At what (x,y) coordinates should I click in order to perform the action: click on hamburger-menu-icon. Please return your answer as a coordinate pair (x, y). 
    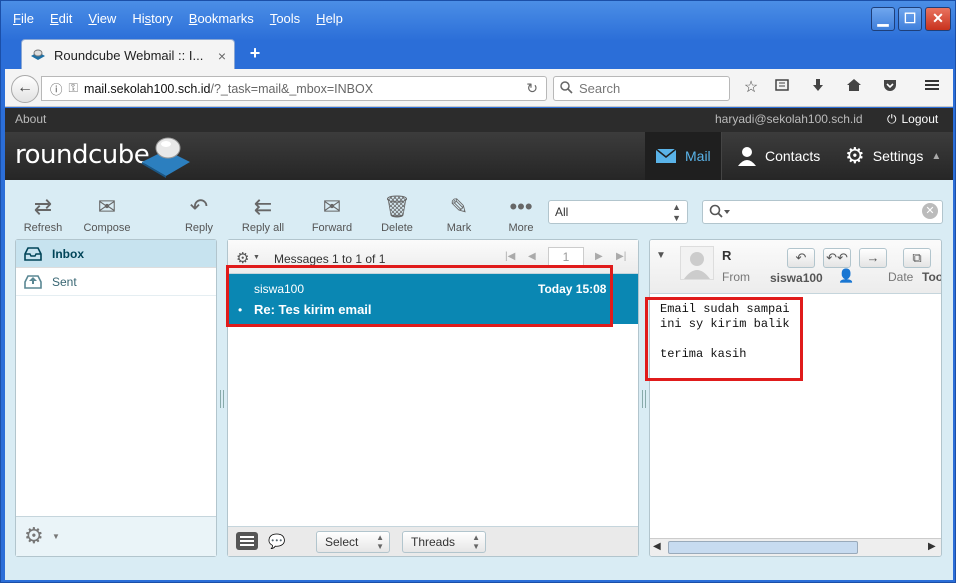
    Looking at the image, I should click on (932, 88).